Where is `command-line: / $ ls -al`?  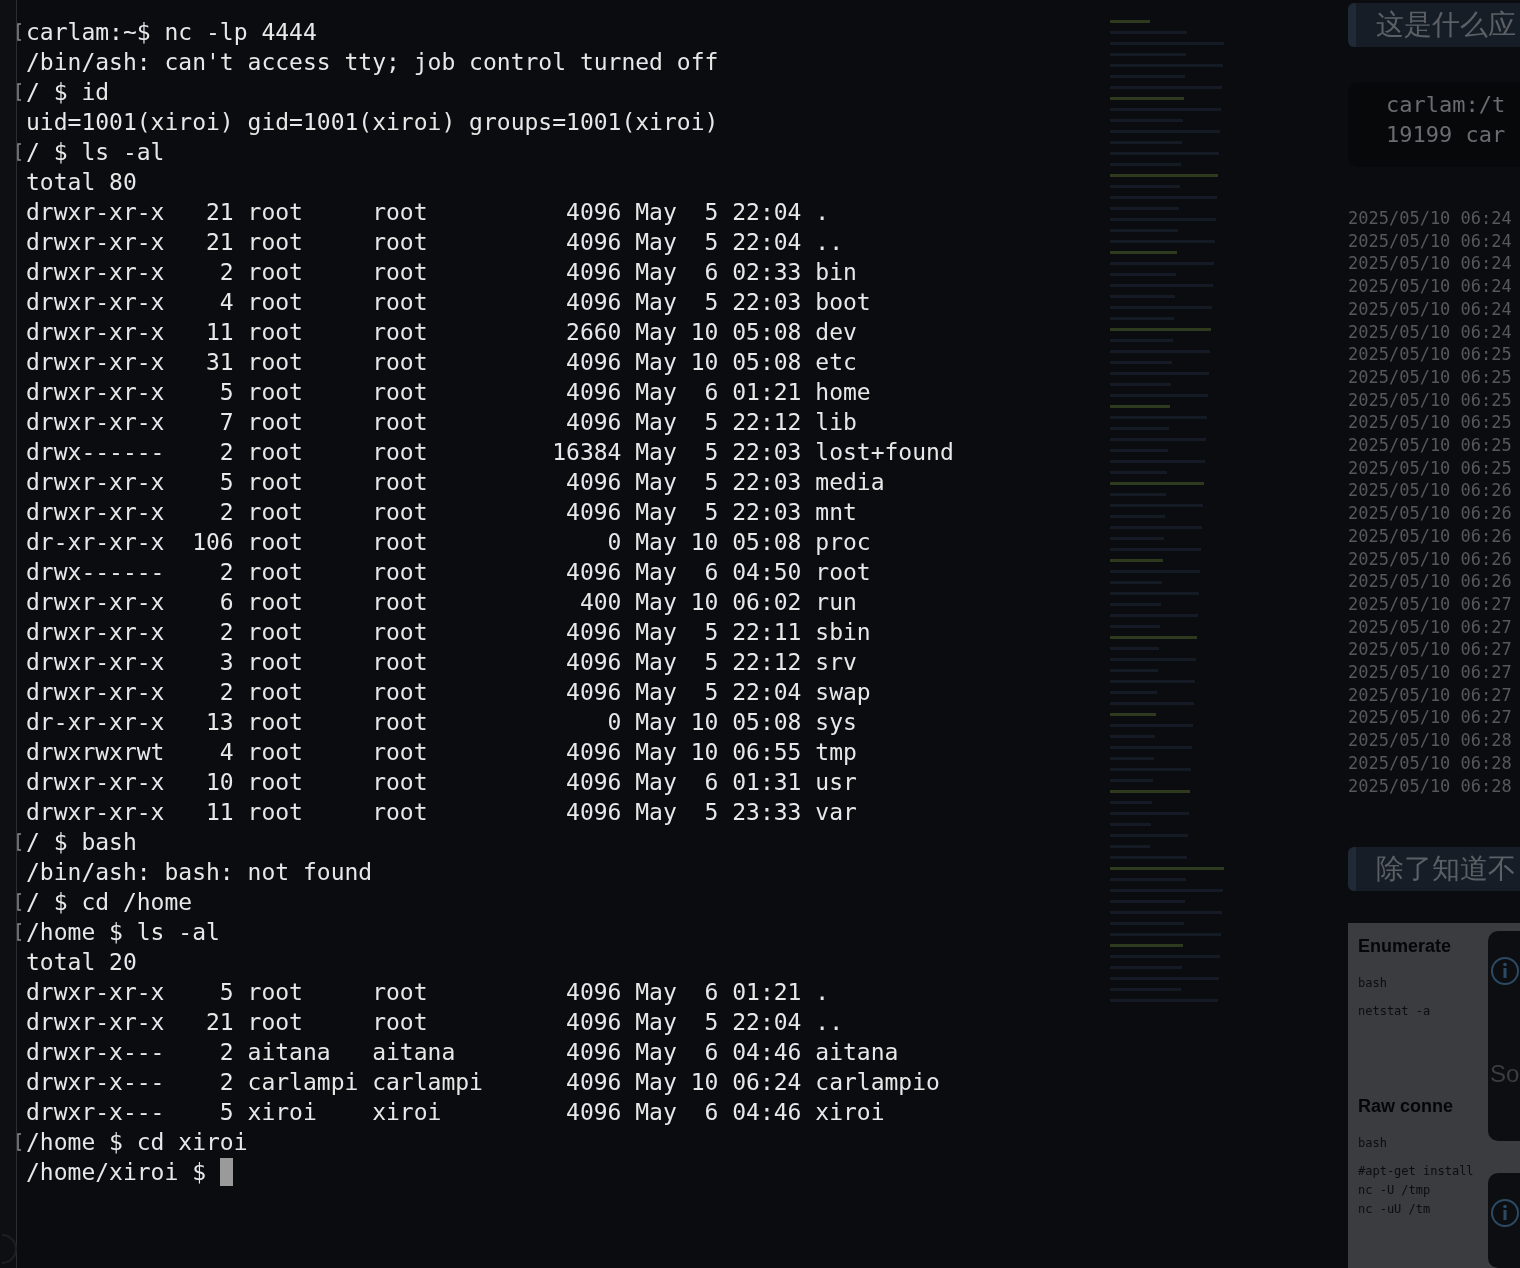 command-line: / $ ls -al is located at coordinates (95, 152).